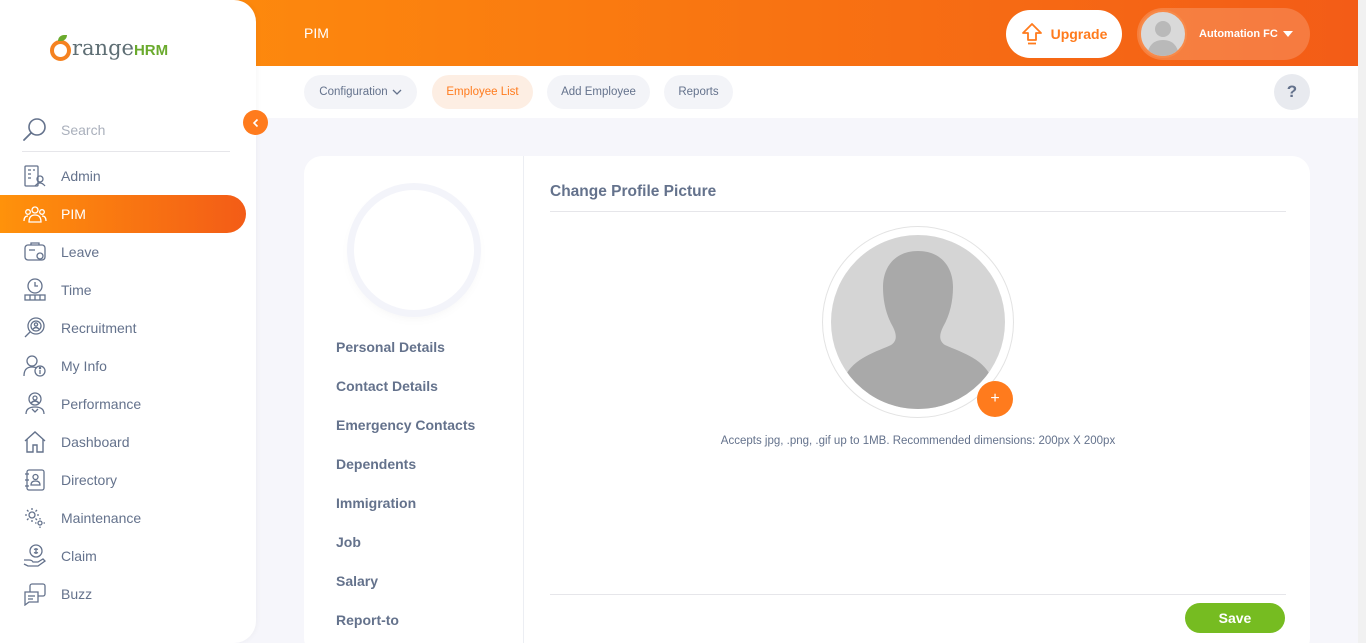 The width and height of the screenshot is (1366, 643). I want to click on sidebar-item-label: Performance, so click(101, 404).